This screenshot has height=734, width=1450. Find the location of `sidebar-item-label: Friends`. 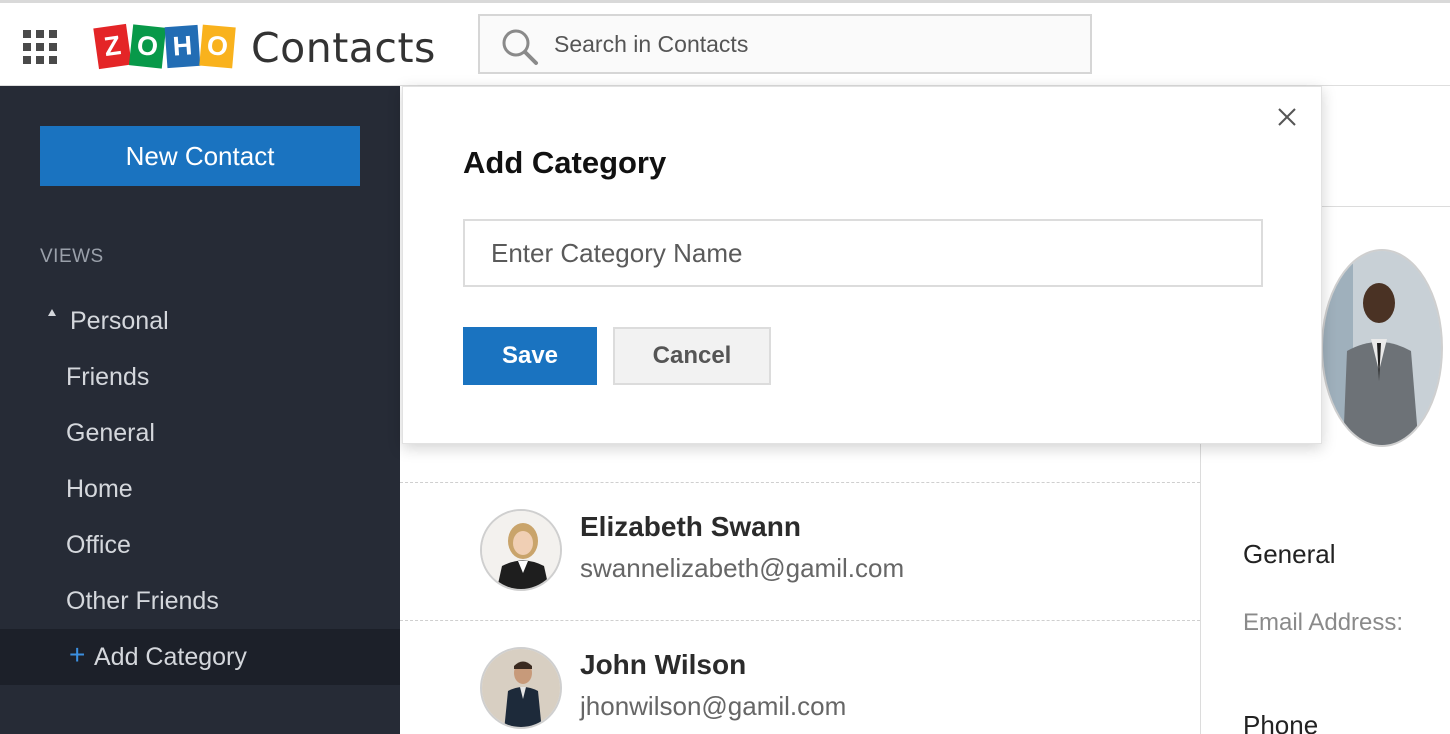

sidebar-item-label: Friends is located at coordinates (108, 376).